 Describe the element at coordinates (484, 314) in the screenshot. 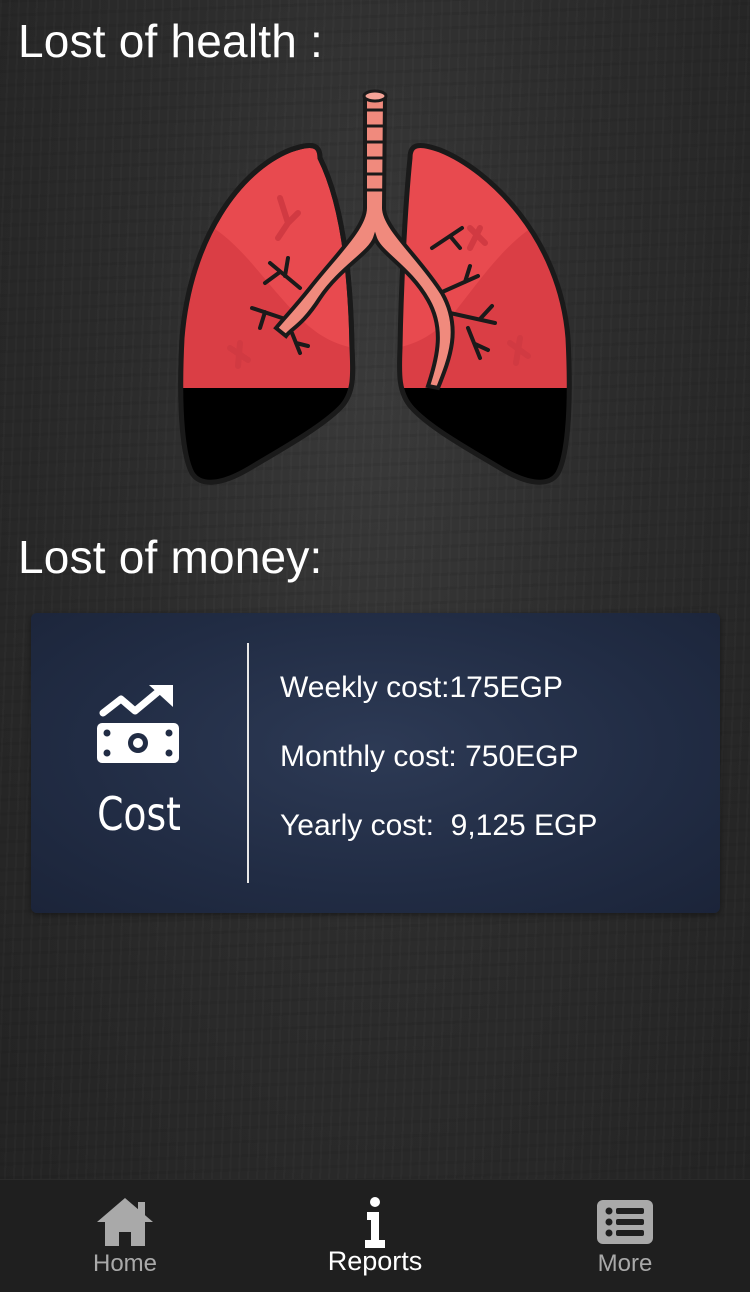

I see `right-lung` at that location.